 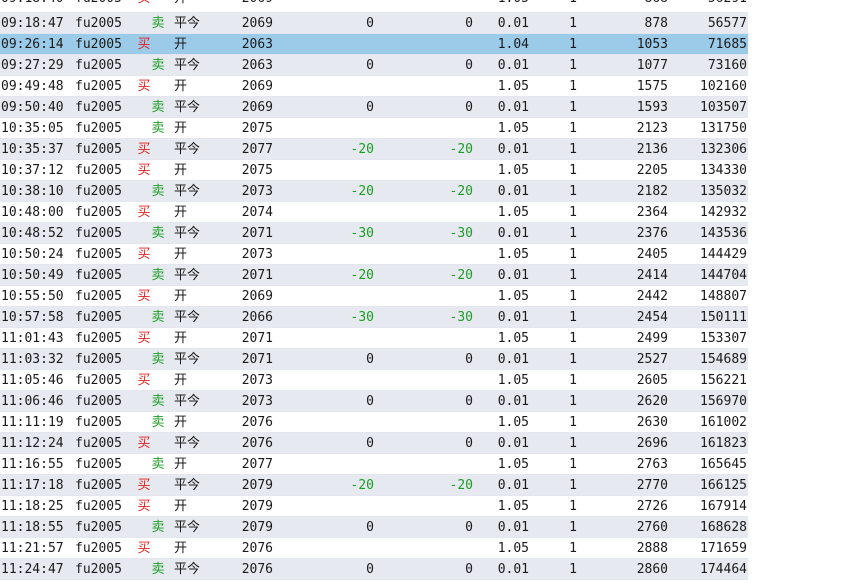 What do you see at coordinates (723, 254) in the screenshot?
I see `order-number-cell: 144429` at bounding box center [723, 254].